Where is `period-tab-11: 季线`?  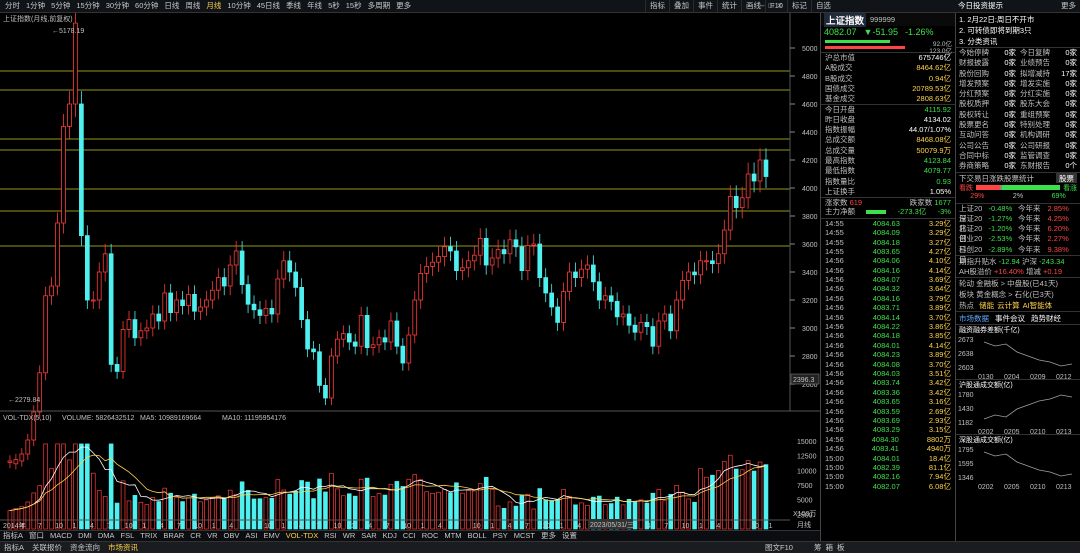 period-tab-11: 季线 is located at coordinates (293, 6).